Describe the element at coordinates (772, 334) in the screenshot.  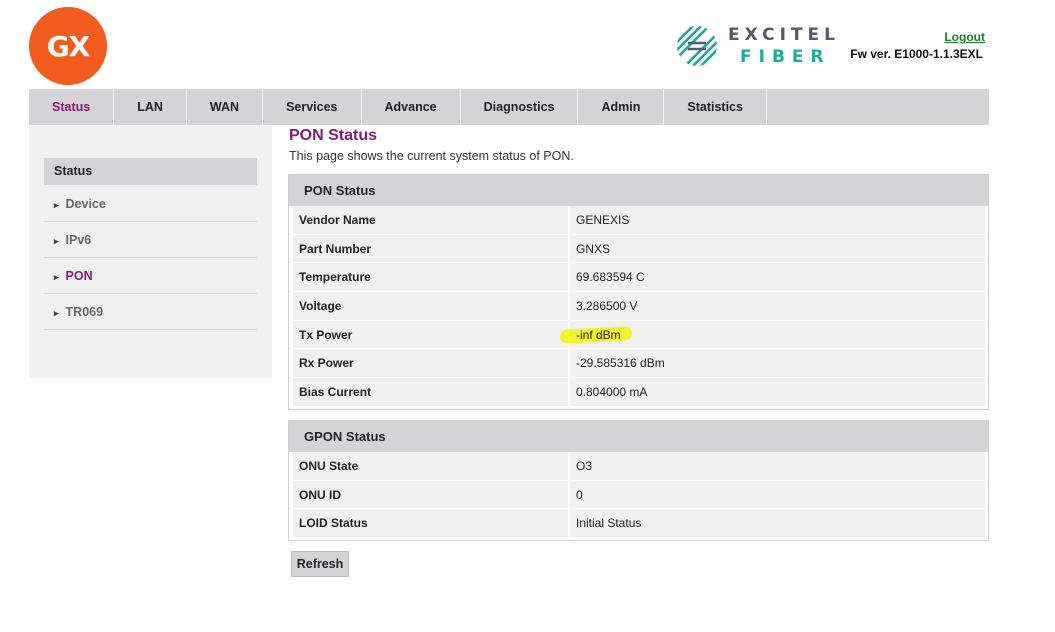
I see `row-value-highlighted: -inf dBm` at that location.